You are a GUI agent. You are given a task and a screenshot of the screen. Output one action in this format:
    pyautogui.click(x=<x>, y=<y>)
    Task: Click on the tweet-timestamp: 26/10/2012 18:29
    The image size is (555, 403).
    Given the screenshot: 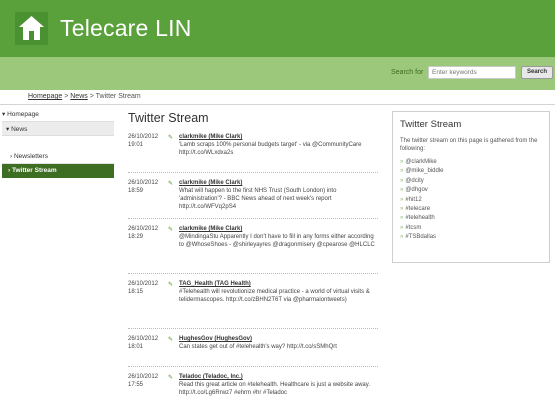 What is the action you would take?
    pyautogui.click(x=146, y=233)
    